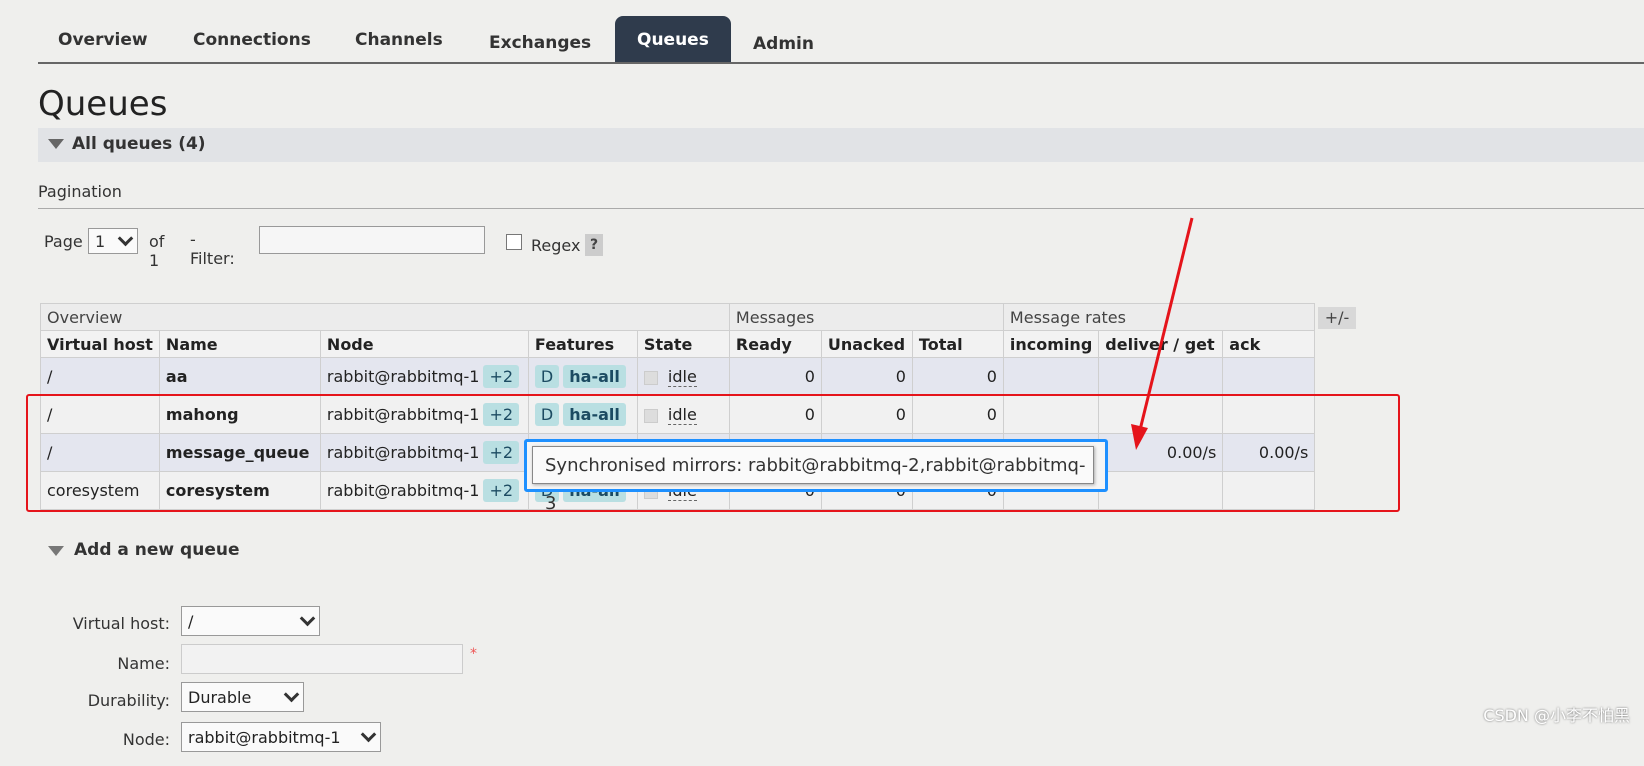 This screenshot has height=766, width=1644. Describe the element at coordinates (191, 621) in the screenshot. I see `vhost-select-value: /` at that location.